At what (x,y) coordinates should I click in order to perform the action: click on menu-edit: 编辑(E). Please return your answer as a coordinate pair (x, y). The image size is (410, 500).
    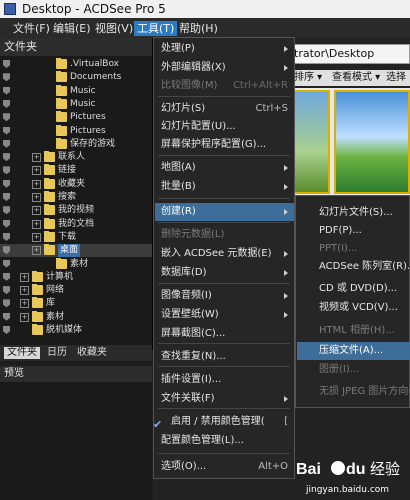
    Looking at the image, I should click on (72, 28).